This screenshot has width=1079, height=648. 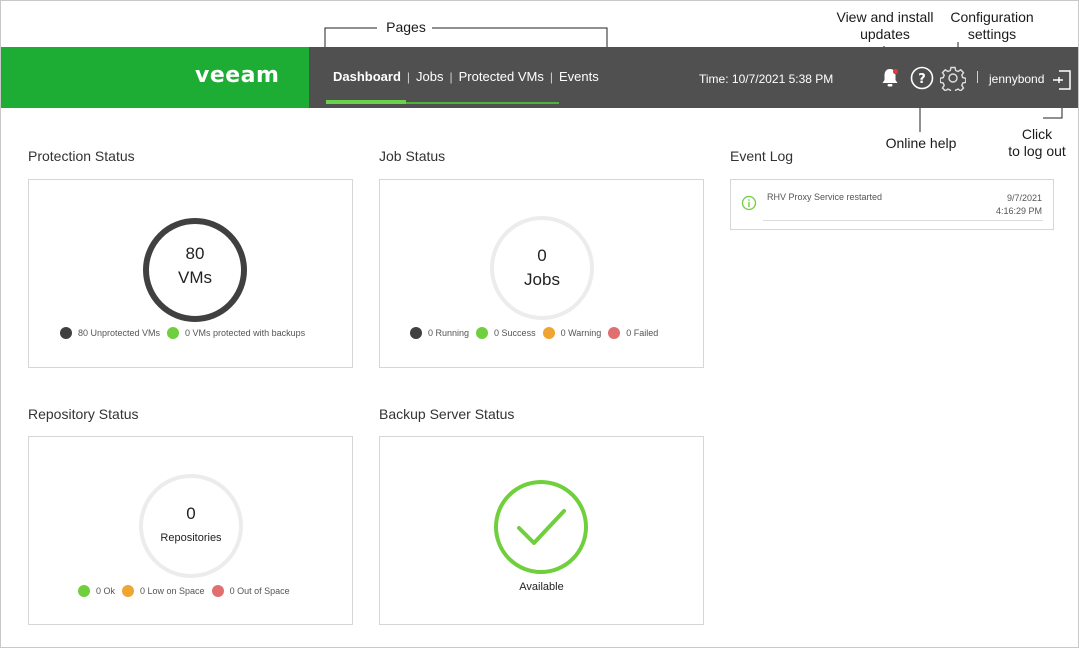 I want to click on event-divider, so click(x=903, y=220).